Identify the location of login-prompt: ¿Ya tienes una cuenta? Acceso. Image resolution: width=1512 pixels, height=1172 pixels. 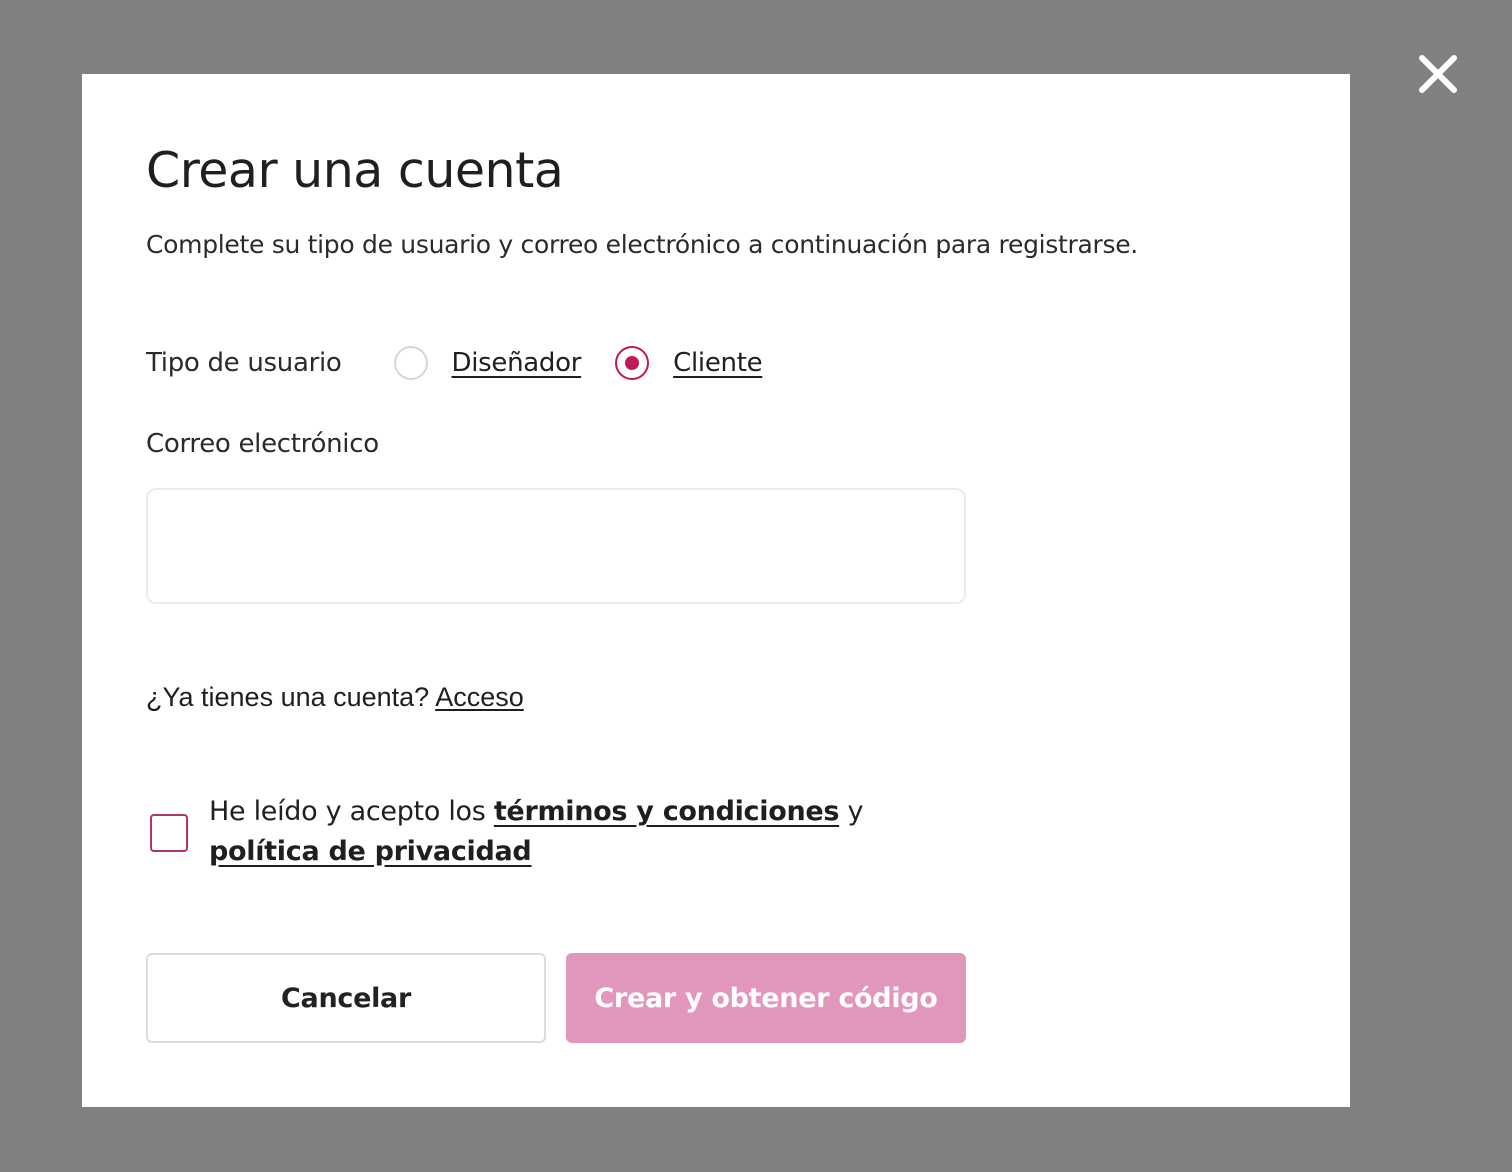
(335, 697).